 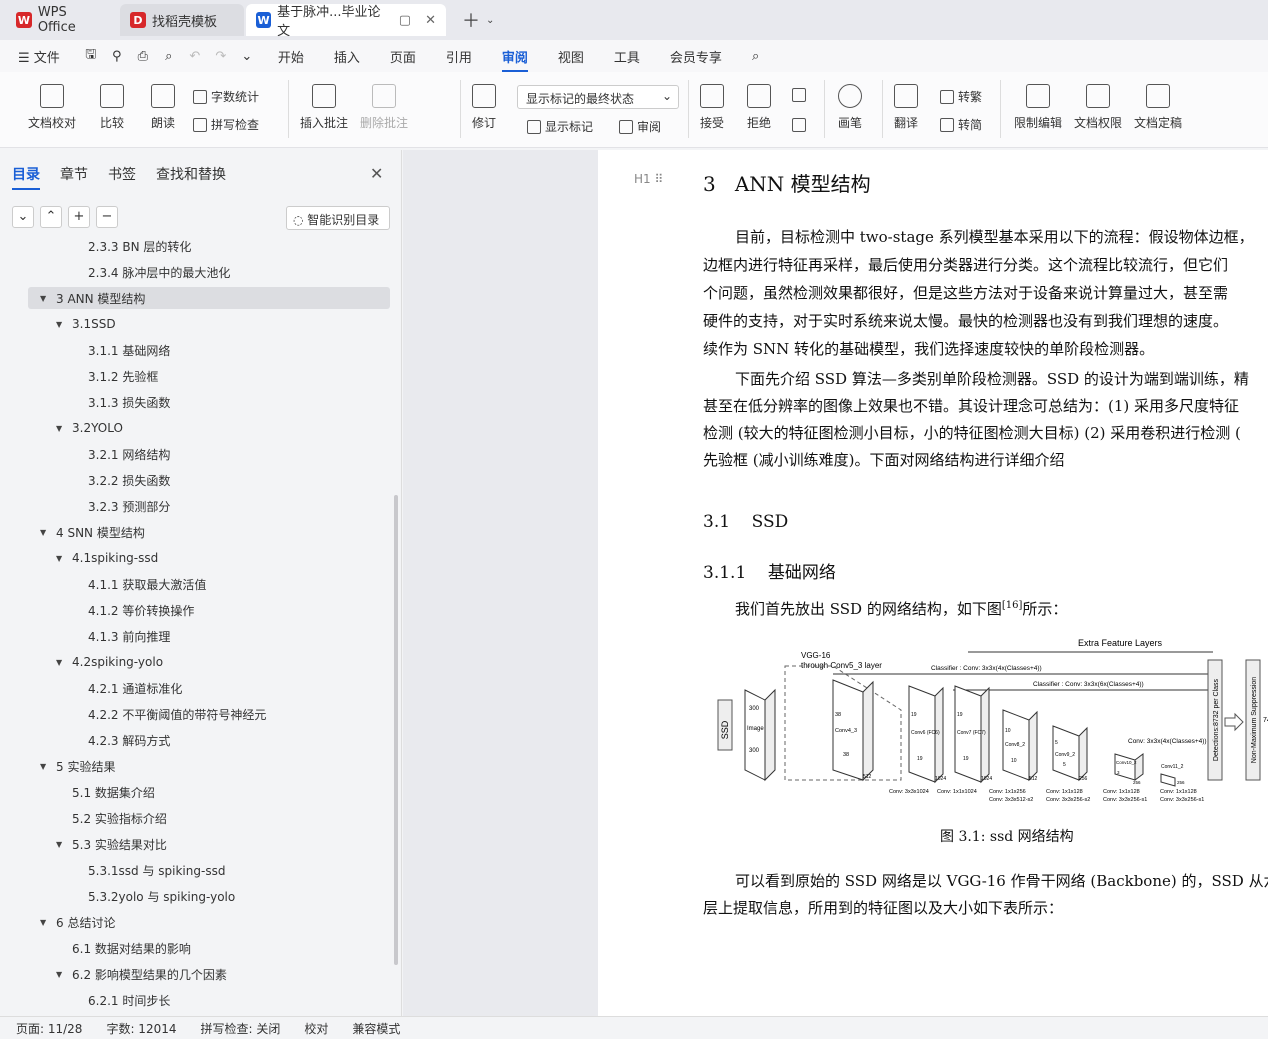 What do you see at coordinates (107, 558) in the screenshot?
I see `toc-item: ▼ 4.1spiking-ssd` at bounding box center [107, 558].